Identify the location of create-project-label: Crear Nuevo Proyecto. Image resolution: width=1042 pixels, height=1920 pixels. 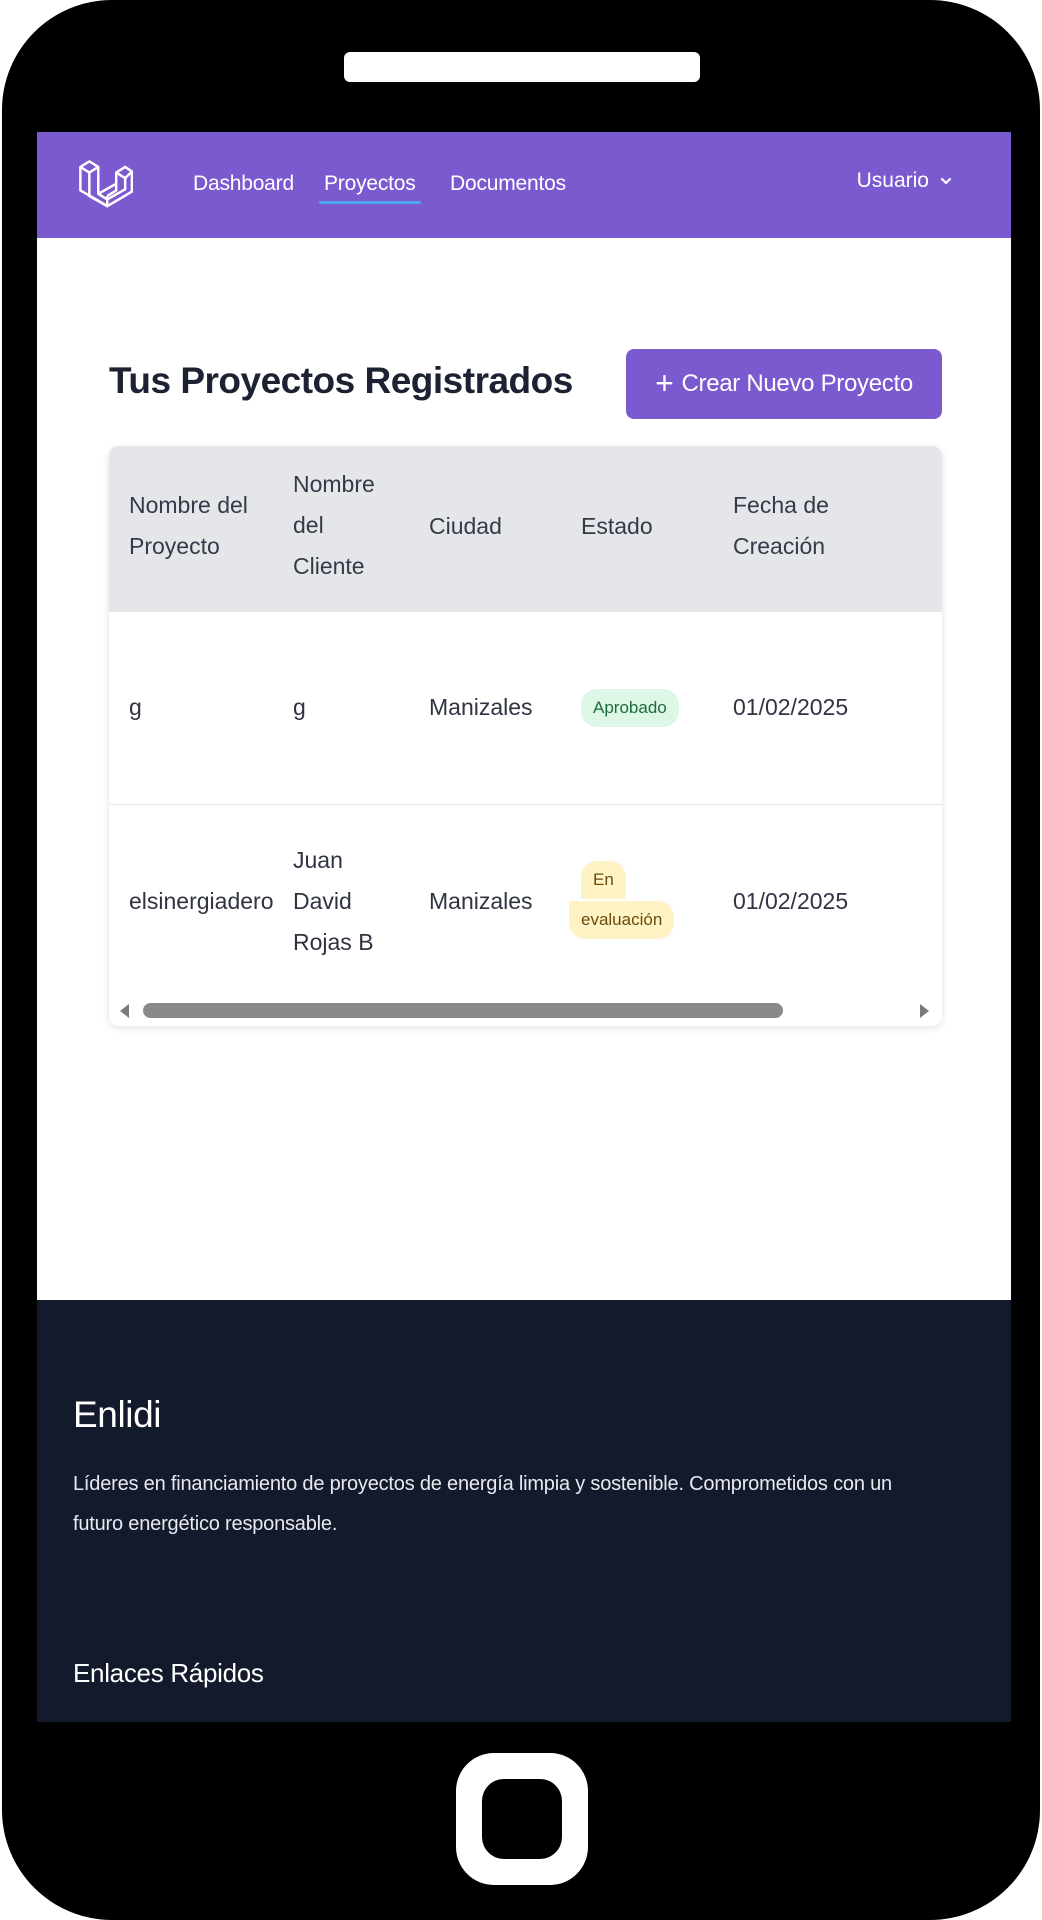
(797, 383).